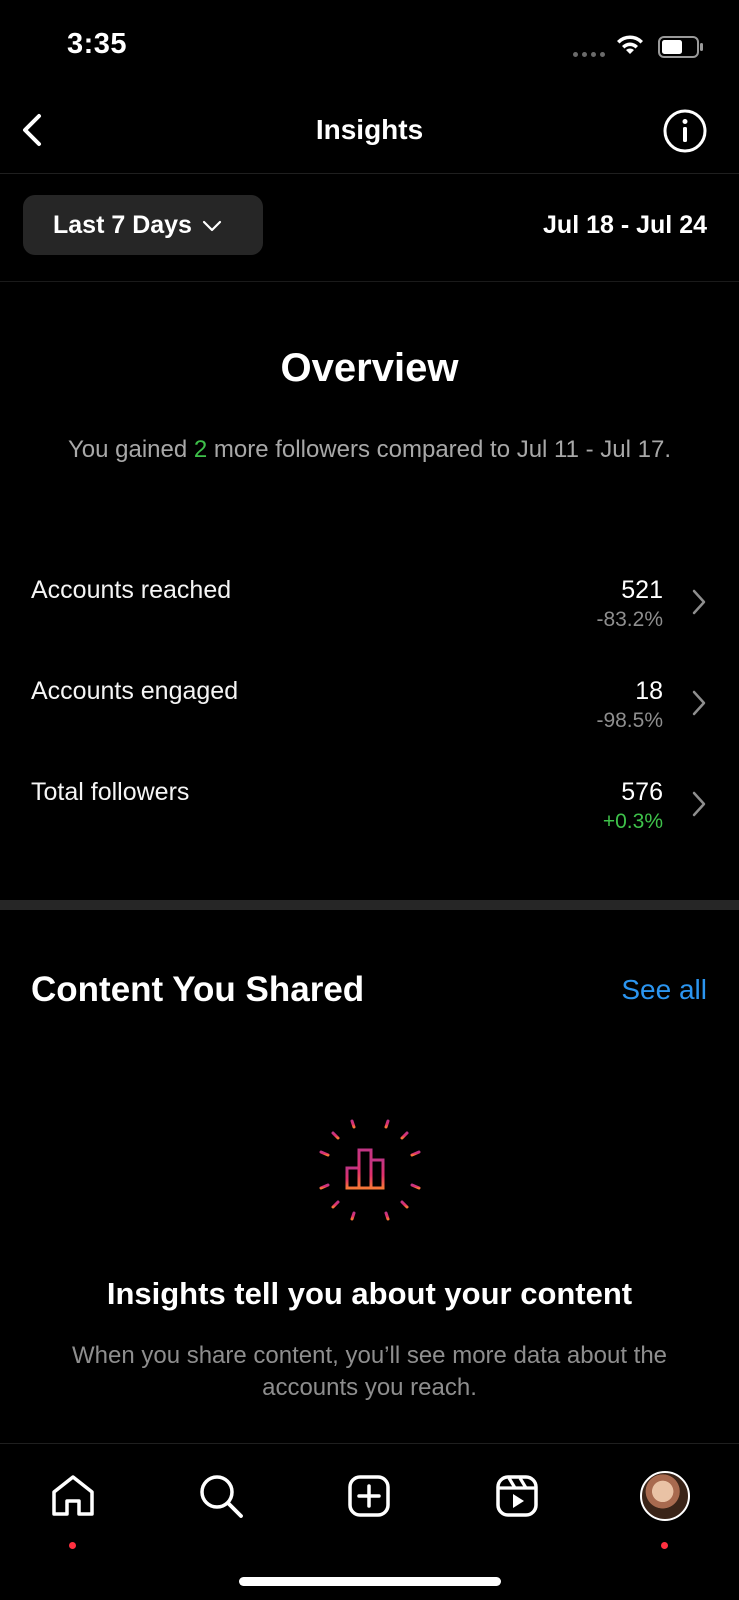 The height and width of the screenshot is (1600, 739). What do you see at coordinates (369, 46) in the screenshot?
I see `status-bar: 3:35` at bounding box center [369, 46].